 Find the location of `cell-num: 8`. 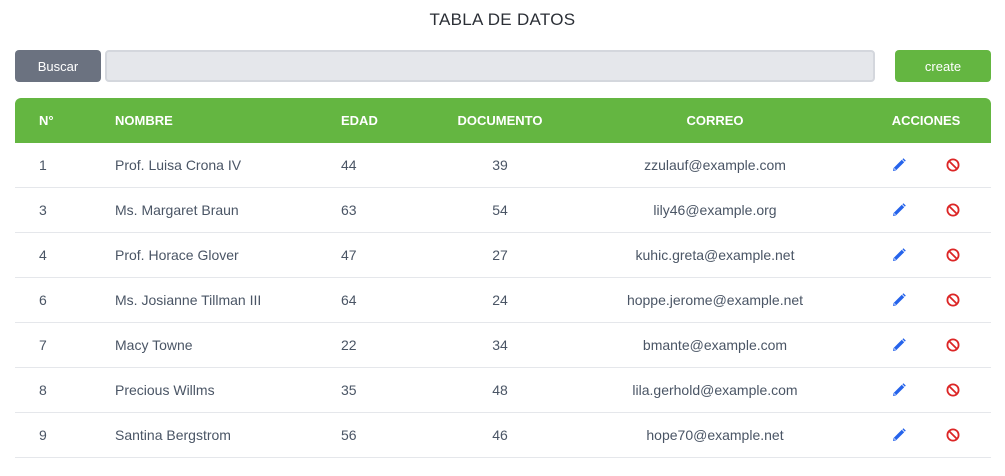

cell-num: 8 is located at coordinates (65, 390).